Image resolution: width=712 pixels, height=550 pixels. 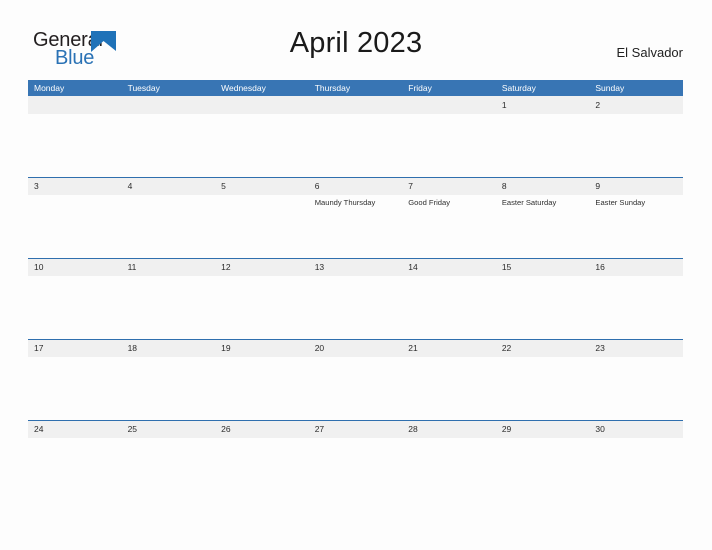 I want to click on day-number: 14, so click(x=413, y=267).